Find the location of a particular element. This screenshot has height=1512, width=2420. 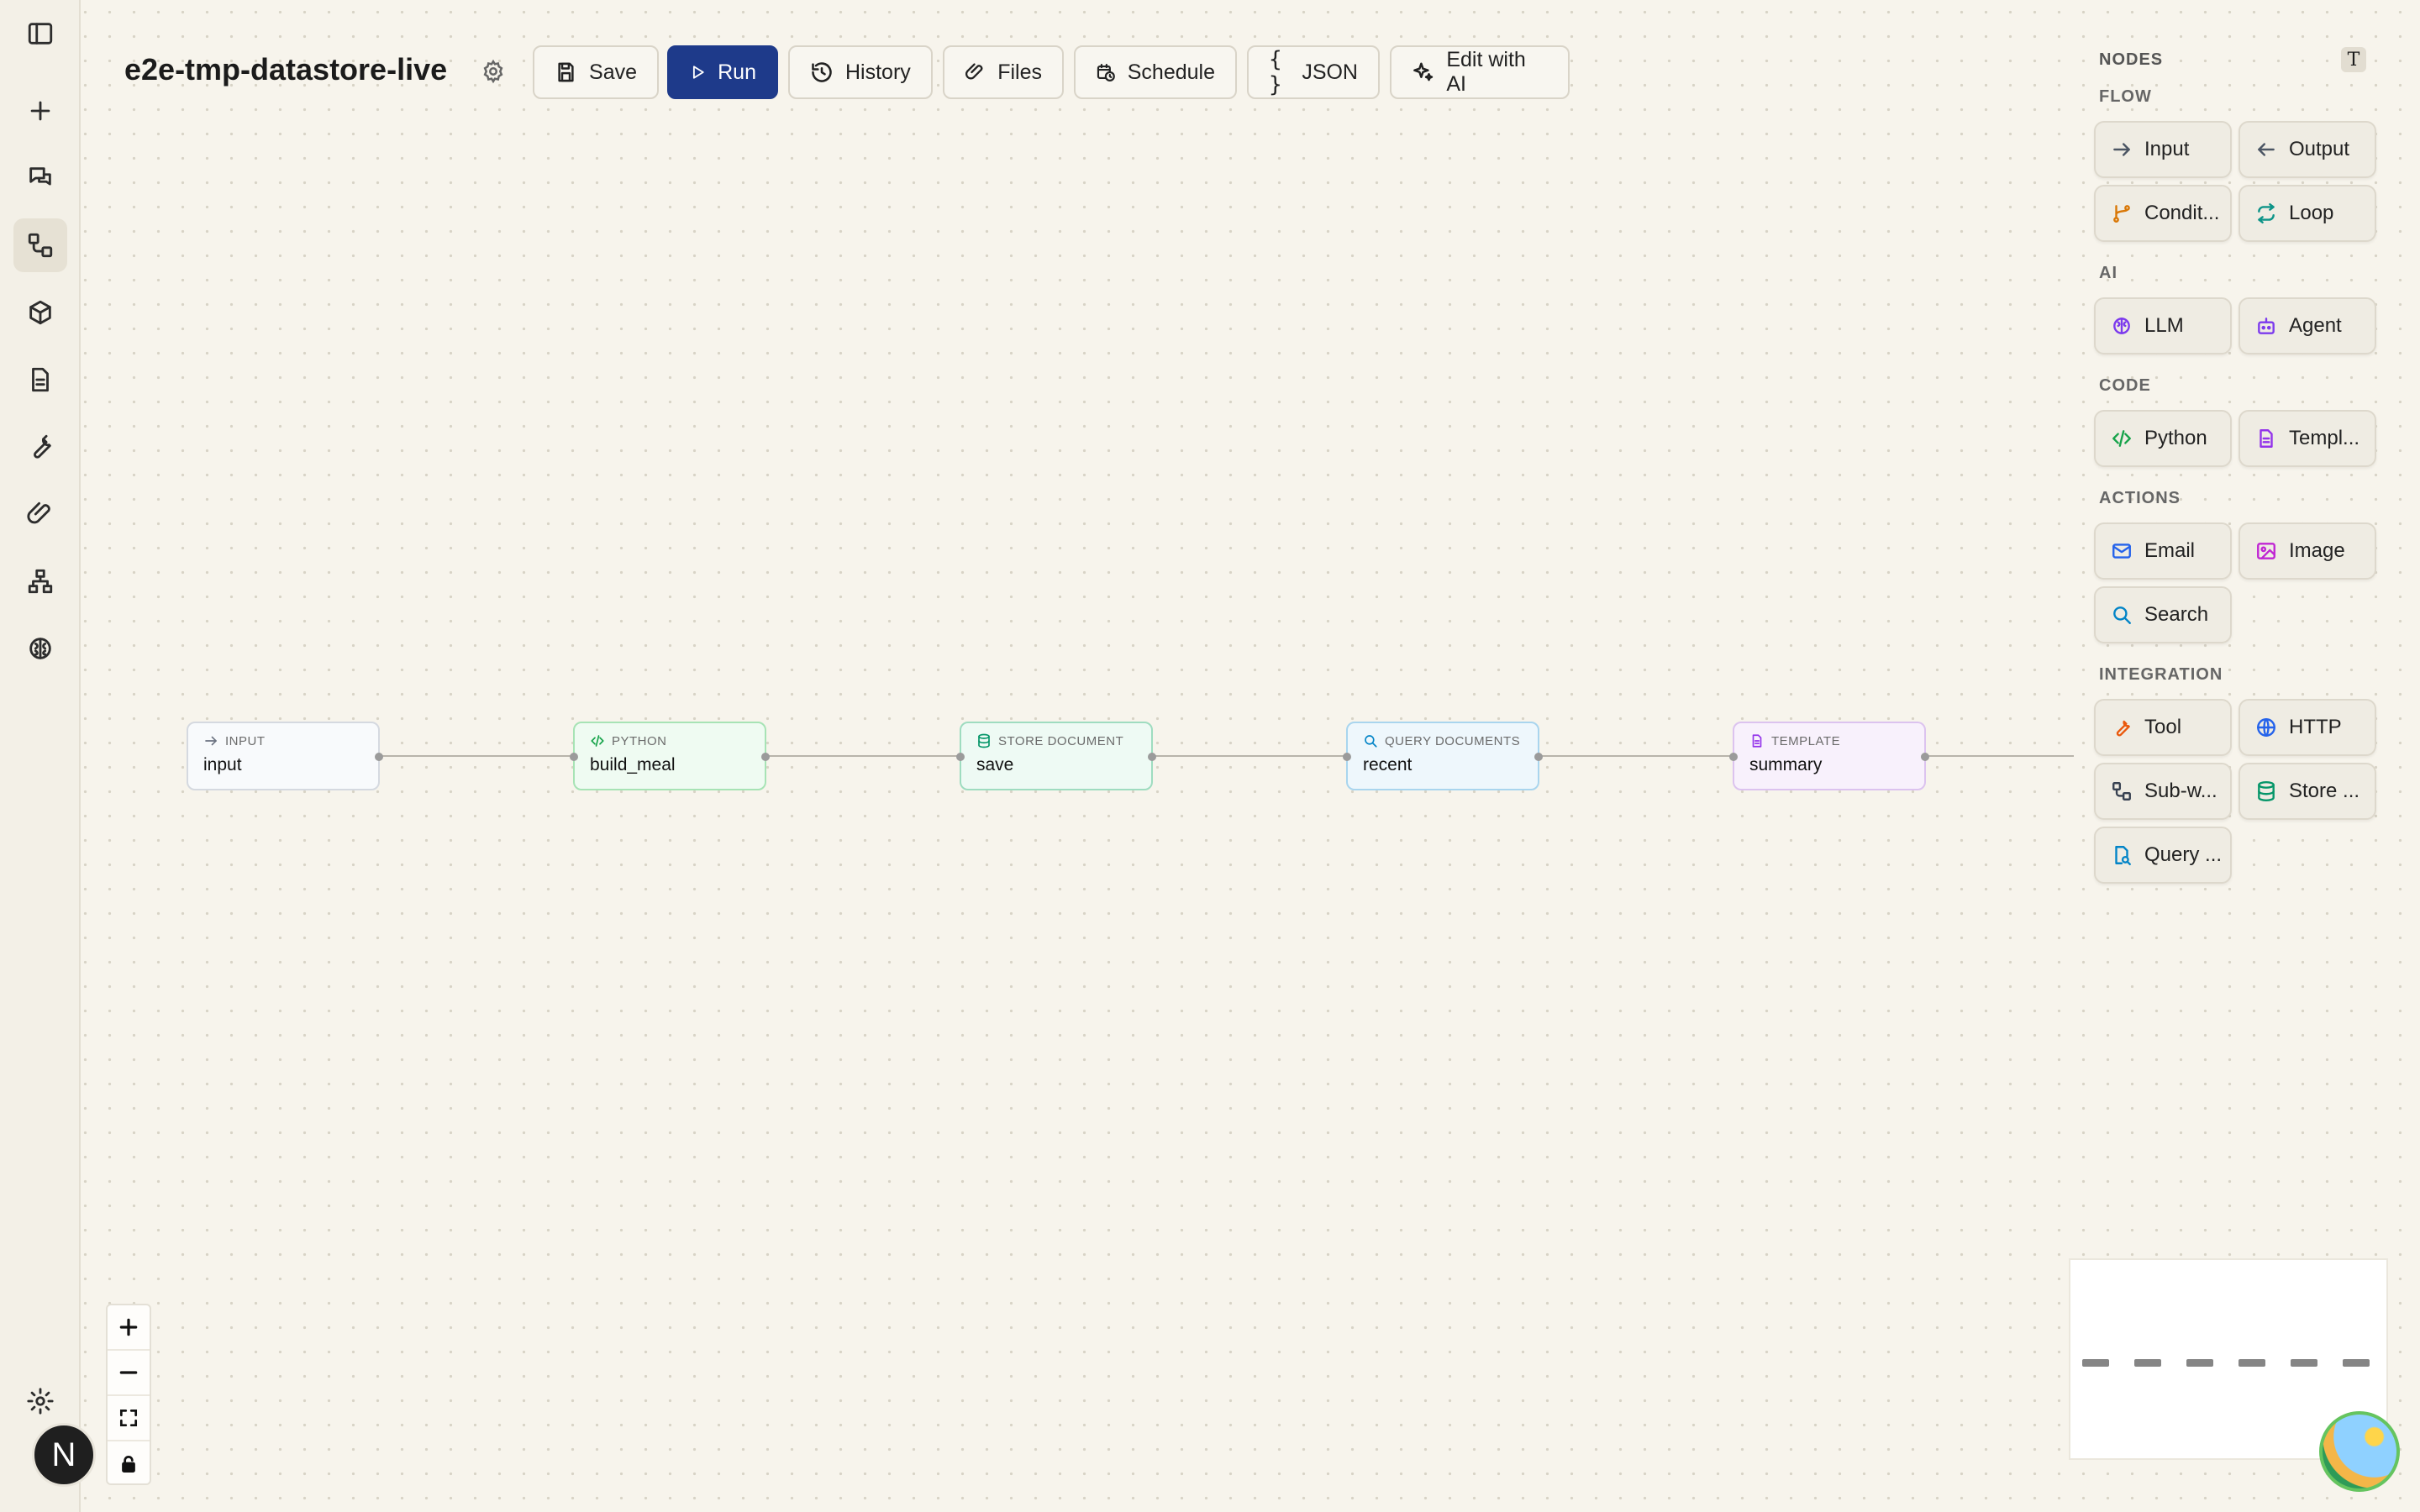

section-ai: AI is located at coordinates (2108, 273).